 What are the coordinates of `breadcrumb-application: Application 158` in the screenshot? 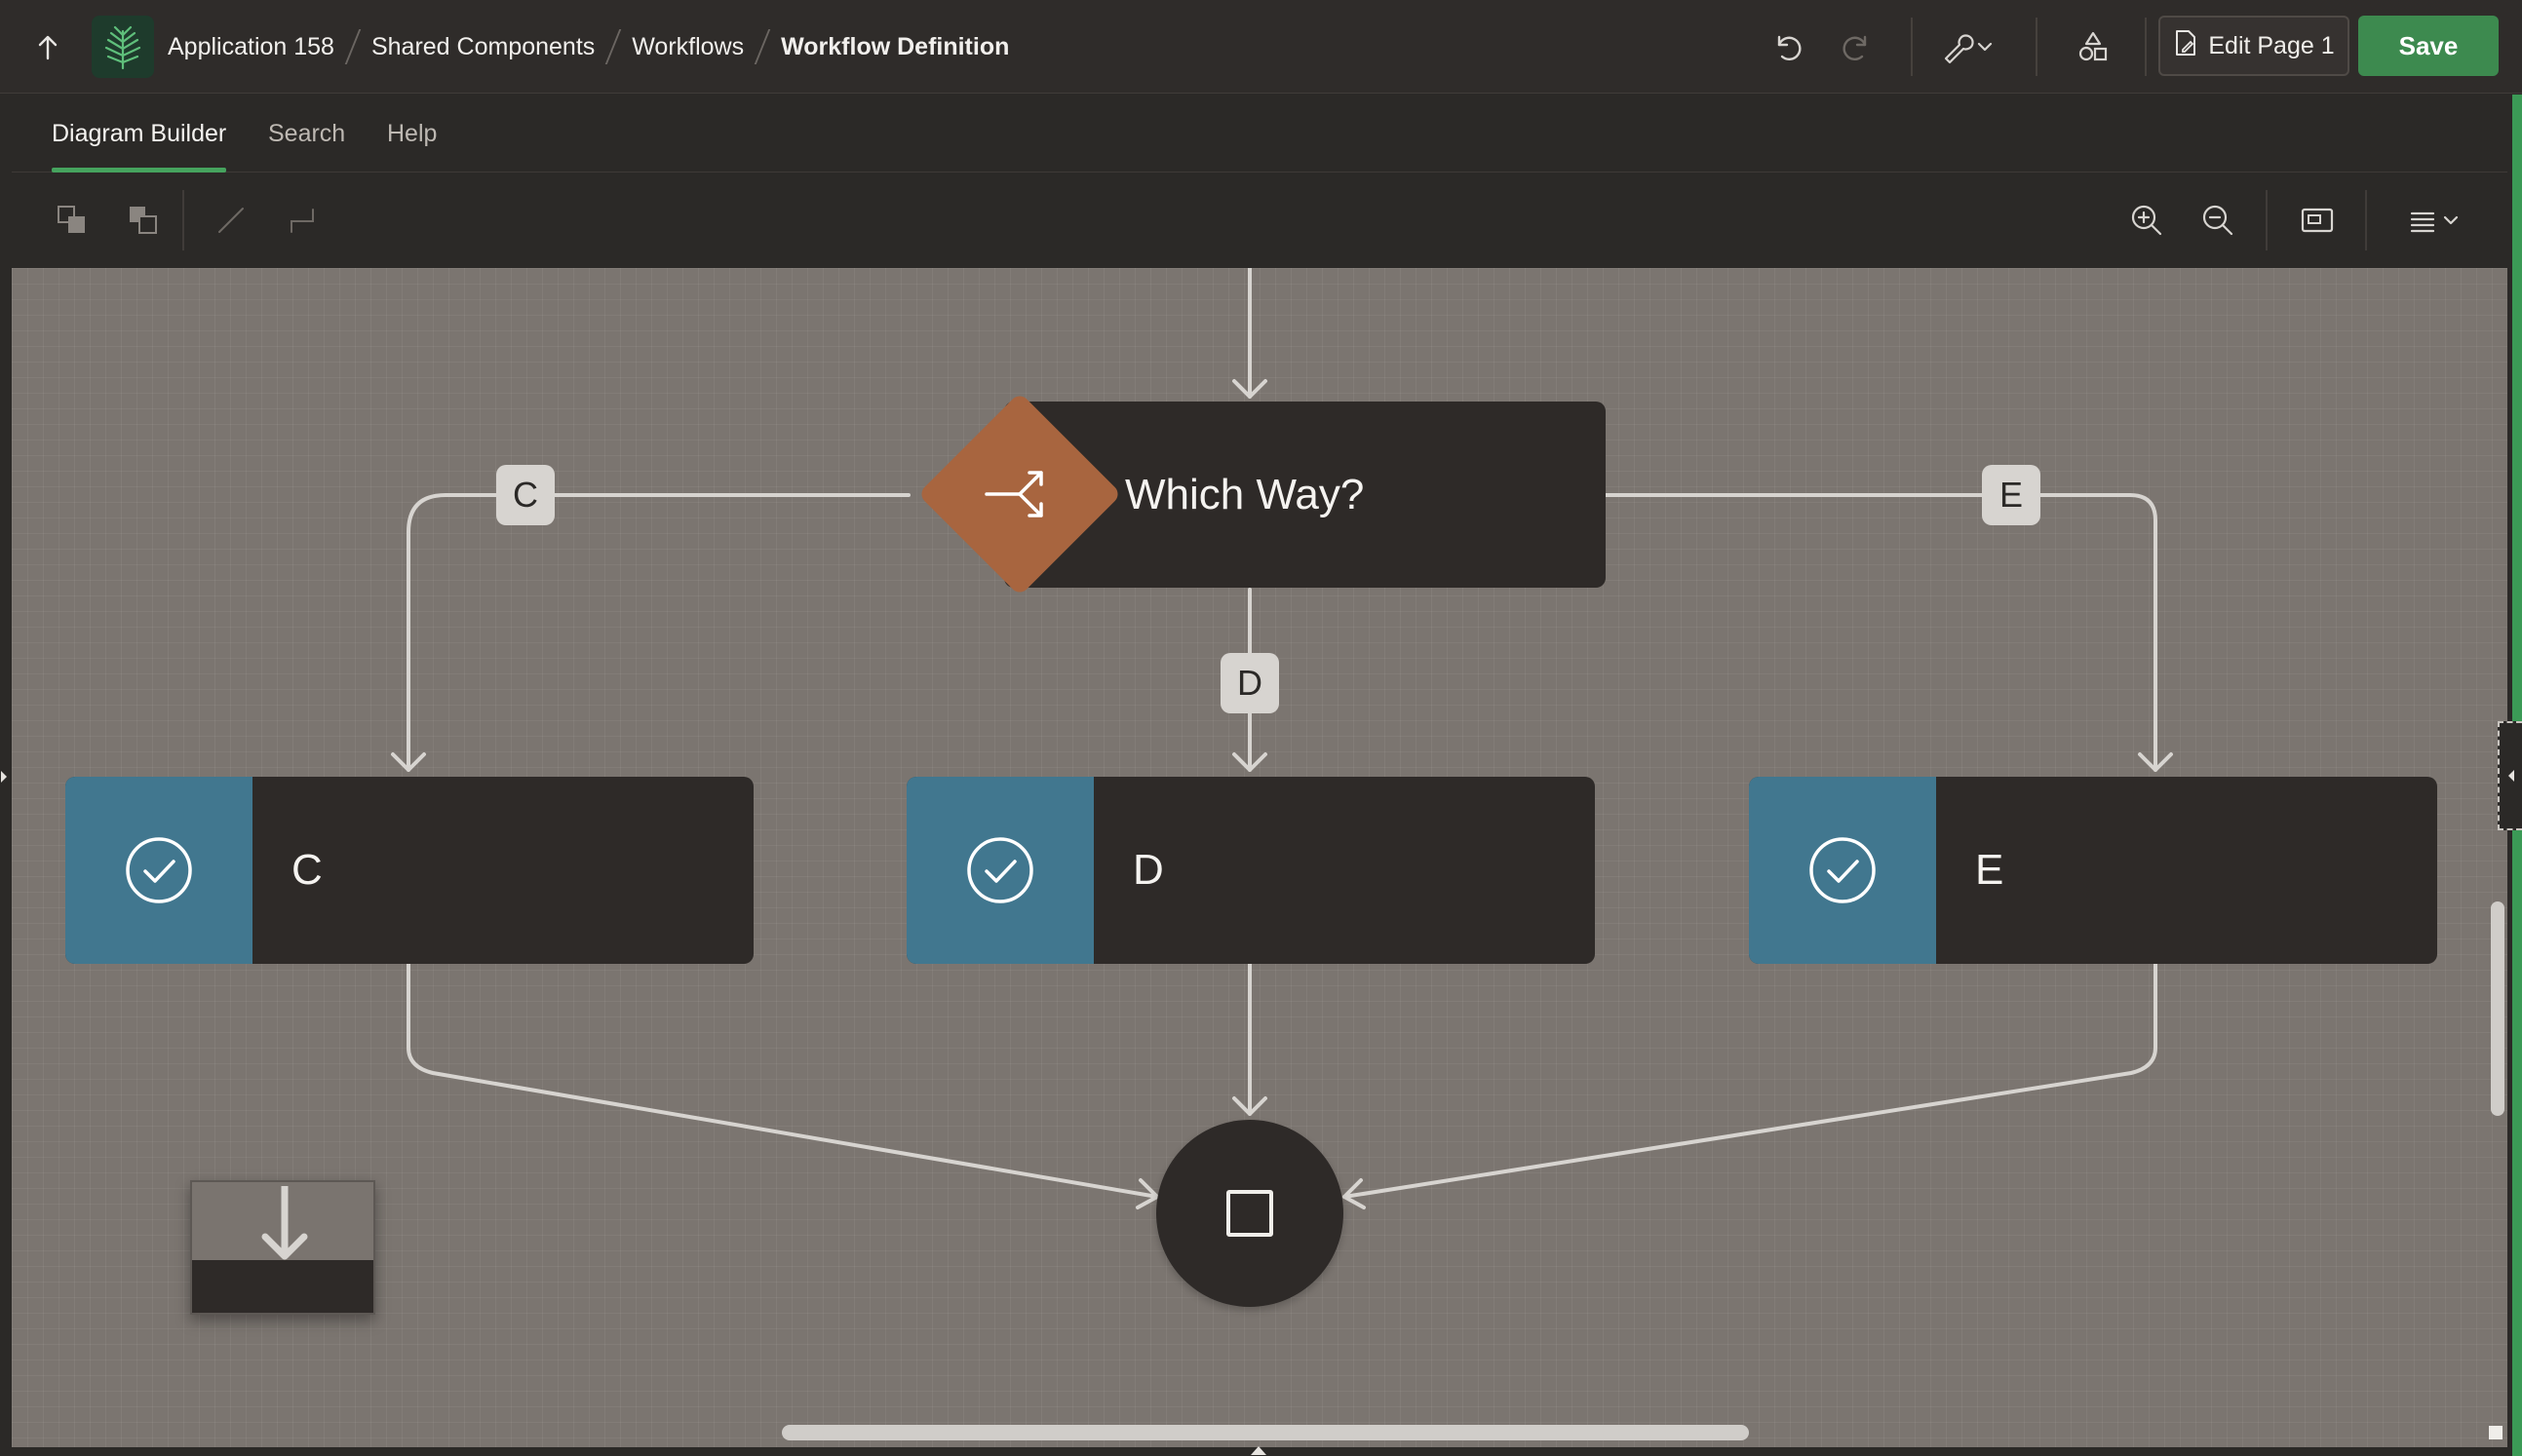 It's located at (251, 47).